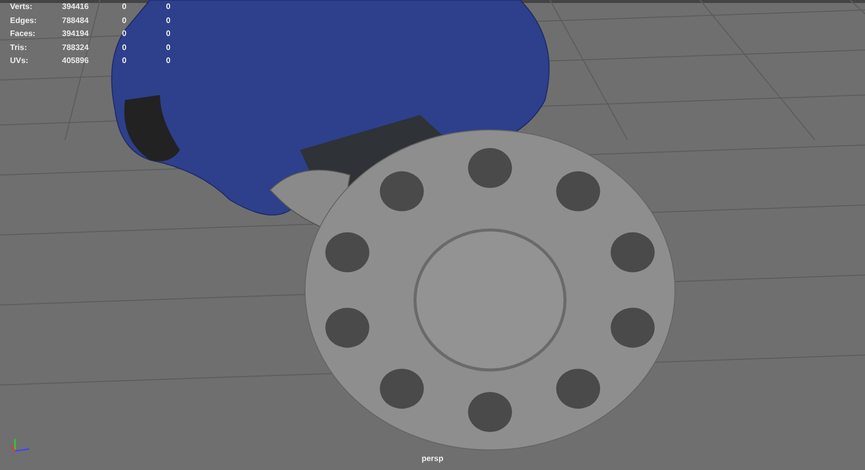  What do you see at coordinates (24, 20) in the screenshot?
I see `stat-label: Edges:` at bounding box center [24, 20].